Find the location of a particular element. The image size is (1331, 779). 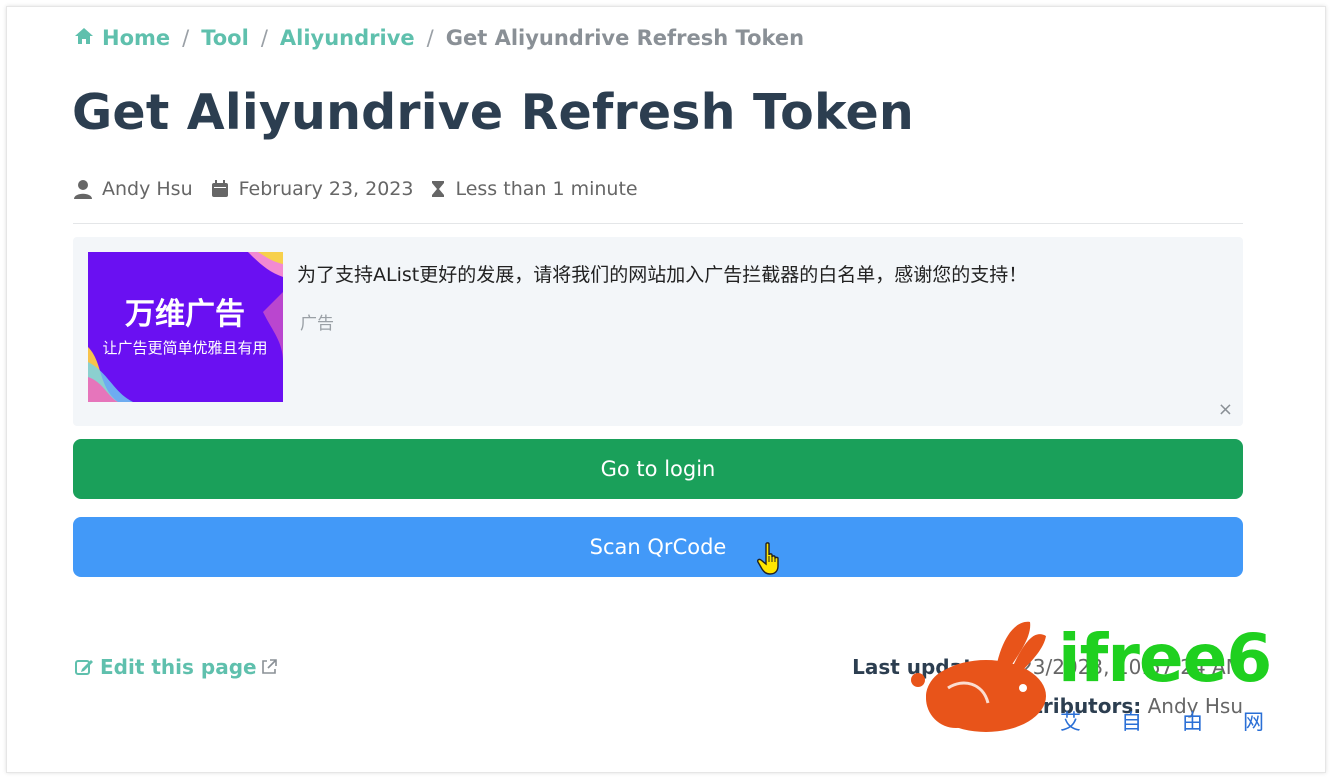

ad-image-subtitle: 让广告更简单优雅且有用 is located at coordinates (184, 348).